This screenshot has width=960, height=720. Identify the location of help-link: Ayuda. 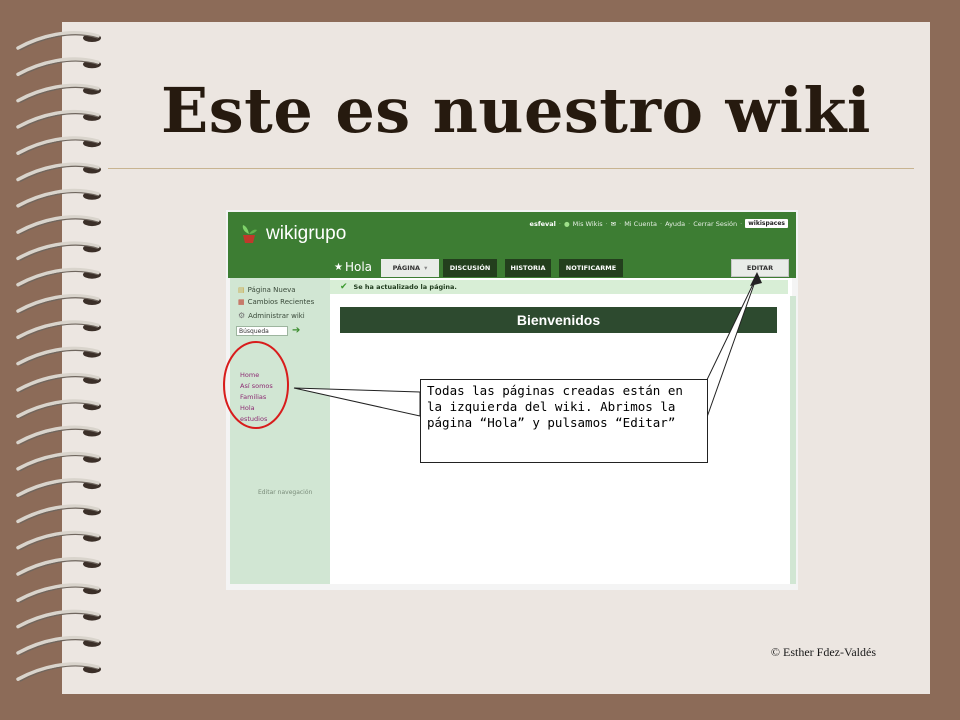
(675, 224).